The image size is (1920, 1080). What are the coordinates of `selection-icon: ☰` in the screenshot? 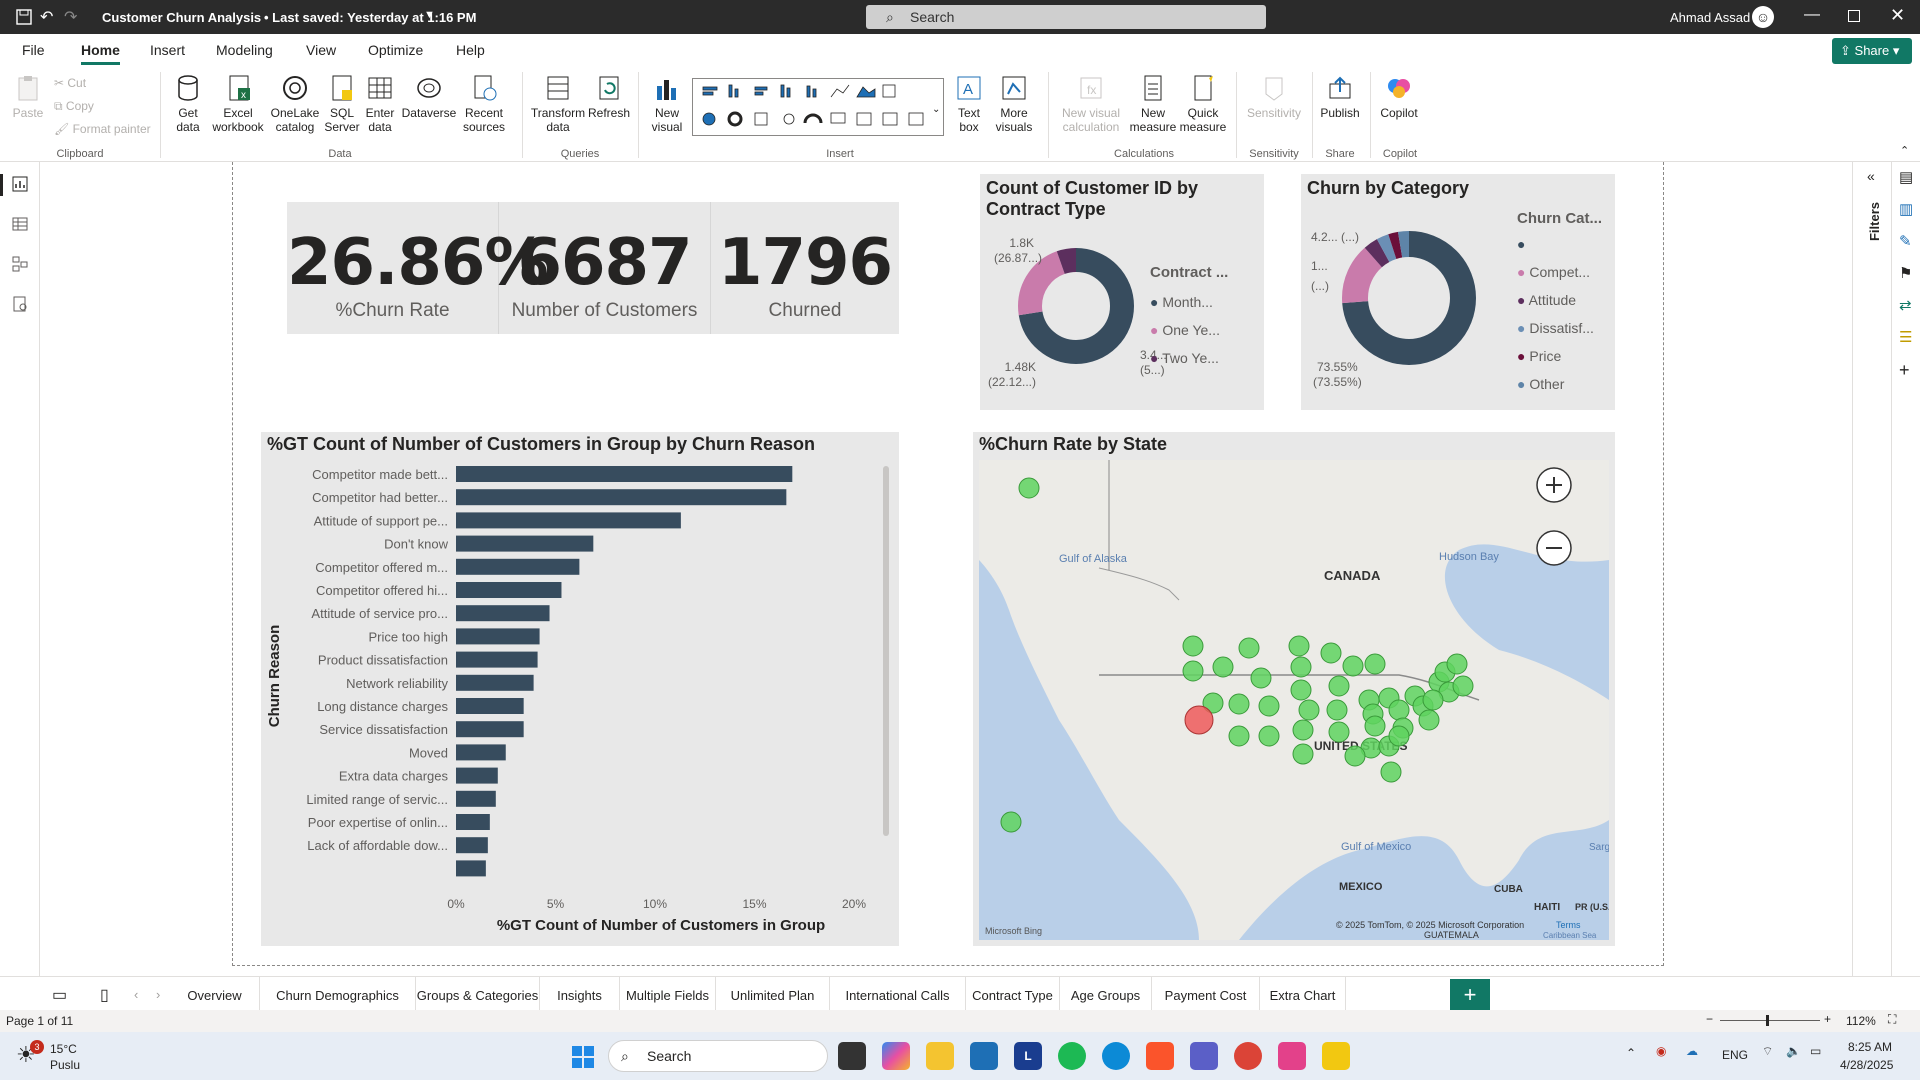 It's located at (1905, 337).